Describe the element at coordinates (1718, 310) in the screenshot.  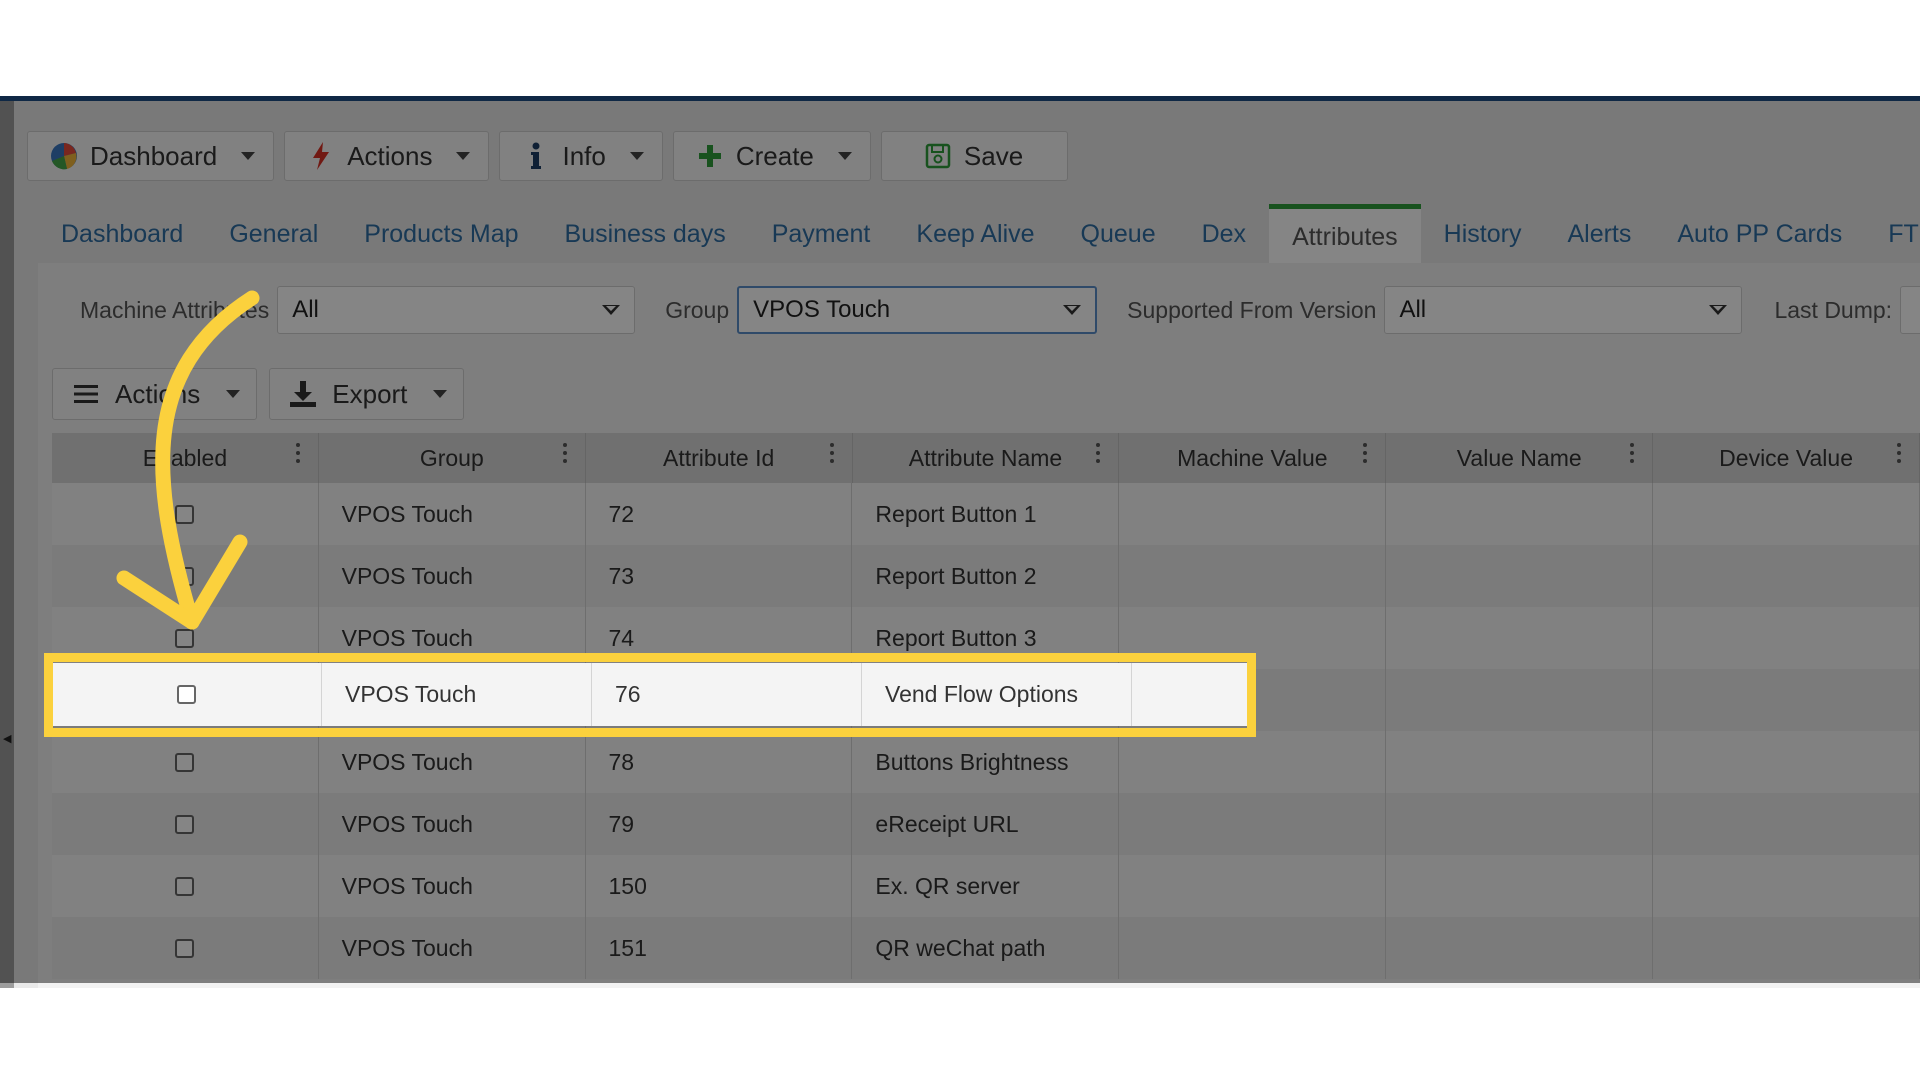
I see `dropdown-arrow-icon` at that location.